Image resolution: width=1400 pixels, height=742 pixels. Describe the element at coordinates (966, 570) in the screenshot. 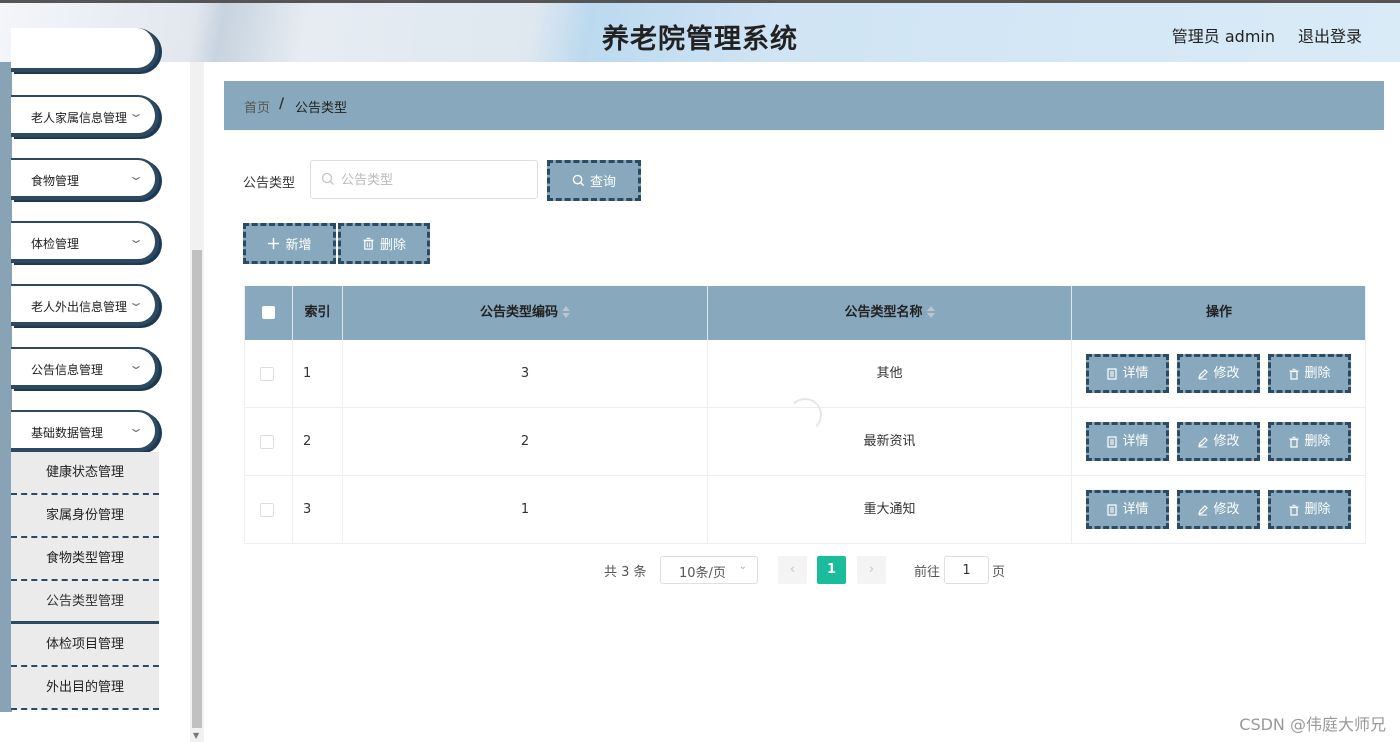

I see `goto-page-input` at that location.